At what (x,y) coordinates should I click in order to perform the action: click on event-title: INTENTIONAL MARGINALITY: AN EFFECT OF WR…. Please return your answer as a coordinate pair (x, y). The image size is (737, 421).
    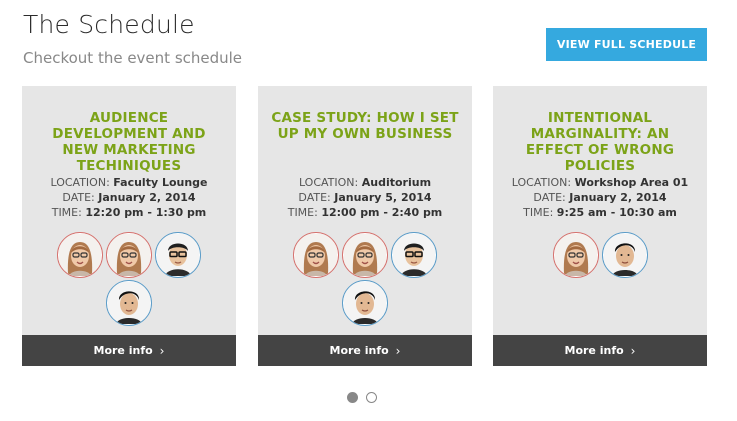
    Looking at the image, I should click on (600, 142).